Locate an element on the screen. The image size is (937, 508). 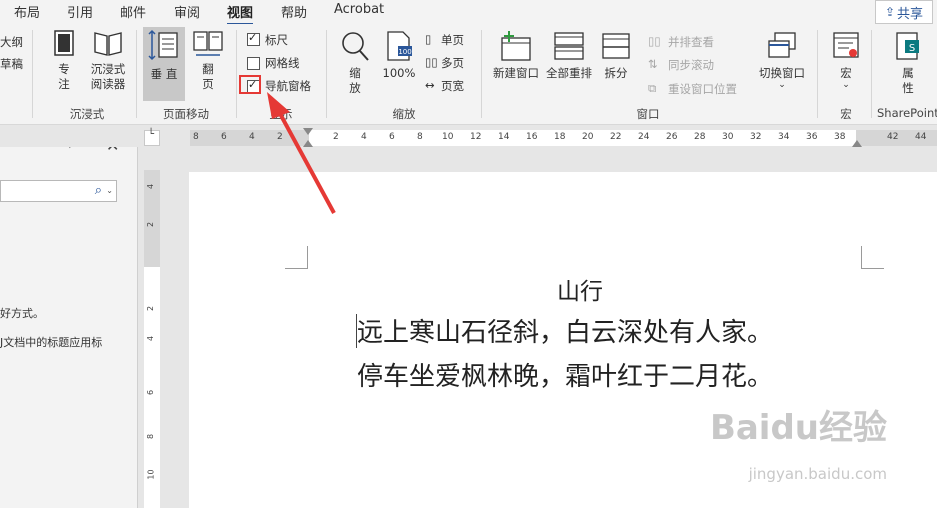
tab-review: 审阅 is located at coordinates (187, 11).